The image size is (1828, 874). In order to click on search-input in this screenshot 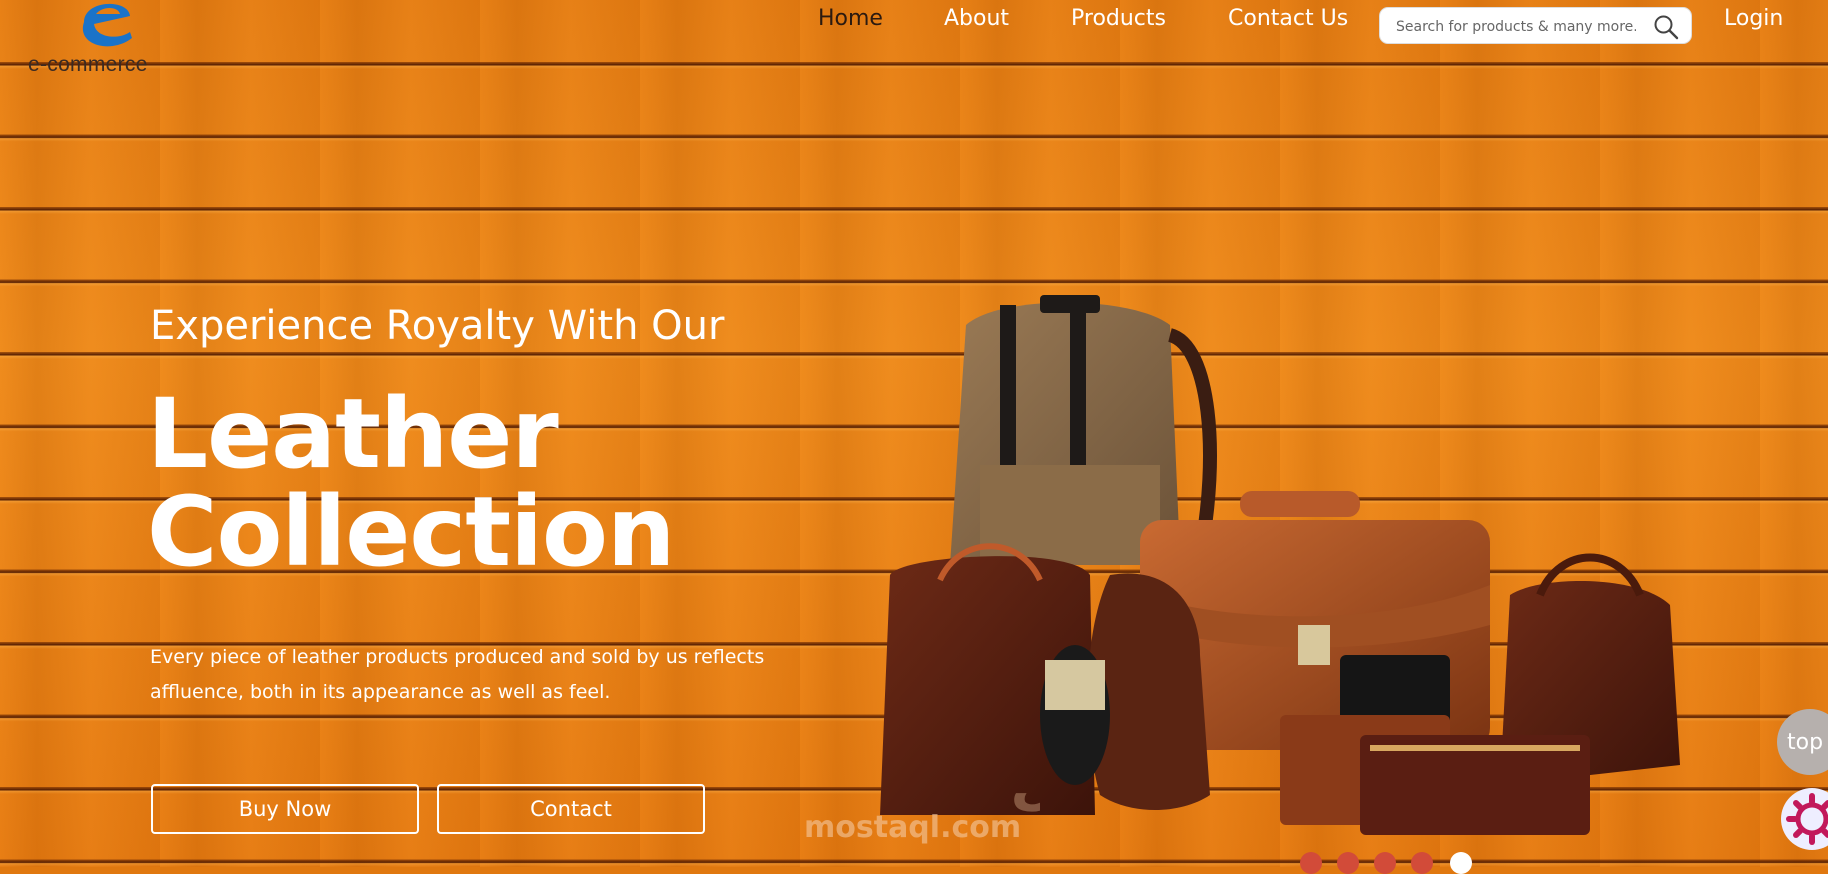, I will do `click(1516, 27)`.